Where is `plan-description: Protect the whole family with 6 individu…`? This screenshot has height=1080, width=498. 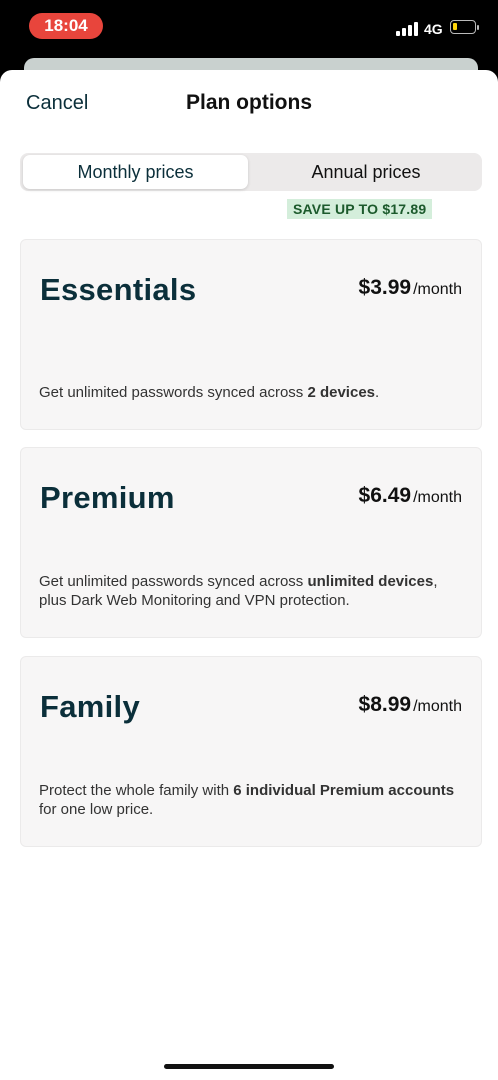
plan-description: Protect the whole family with 6 individu… is located at coordinates (249, 800).